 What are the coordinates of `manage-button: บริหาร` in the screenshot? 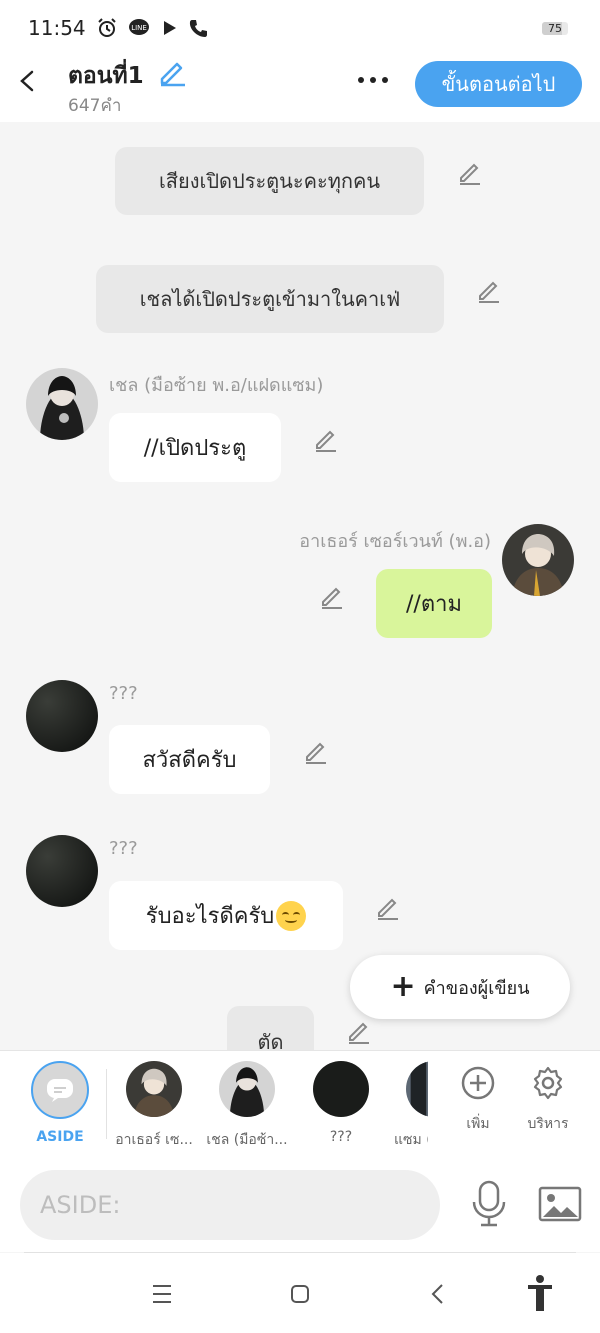 It's located at (548, 1100).